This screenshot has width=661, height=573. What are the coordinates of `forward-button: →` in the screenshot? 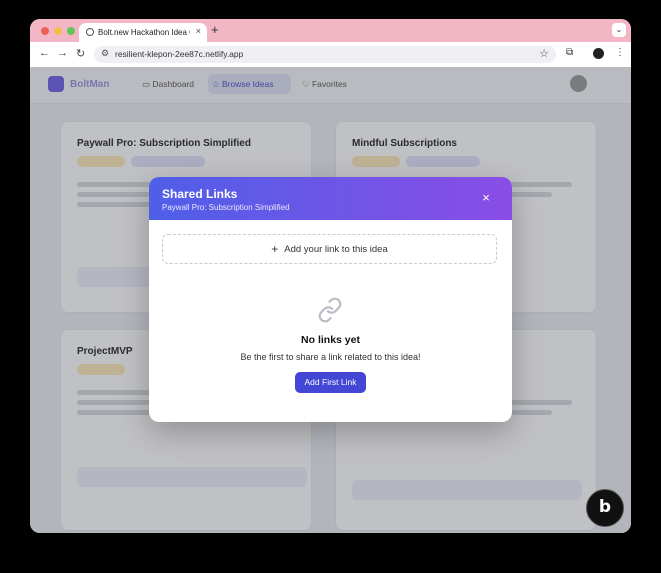 It's located at (62, 53).